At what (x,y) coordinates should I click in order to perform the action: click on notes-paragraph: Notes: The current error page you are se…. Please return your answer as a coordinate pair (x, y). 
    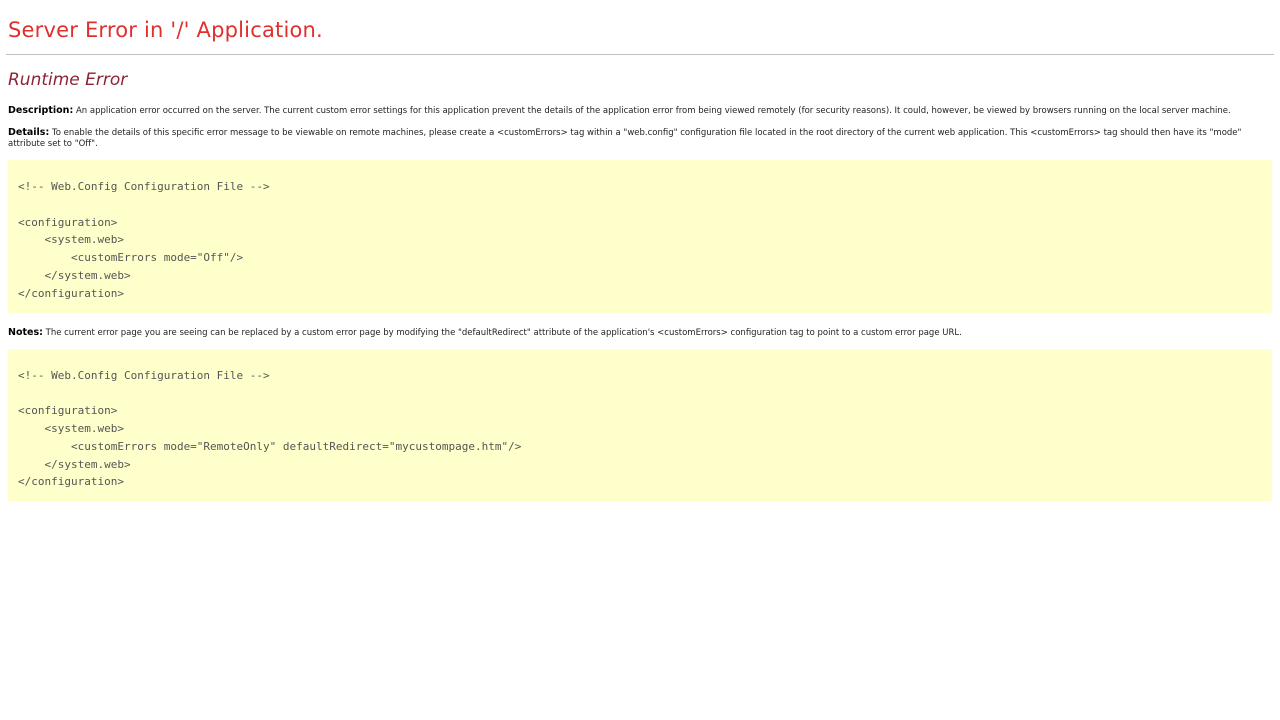
    Looking at the image, I should click on (640, 333).